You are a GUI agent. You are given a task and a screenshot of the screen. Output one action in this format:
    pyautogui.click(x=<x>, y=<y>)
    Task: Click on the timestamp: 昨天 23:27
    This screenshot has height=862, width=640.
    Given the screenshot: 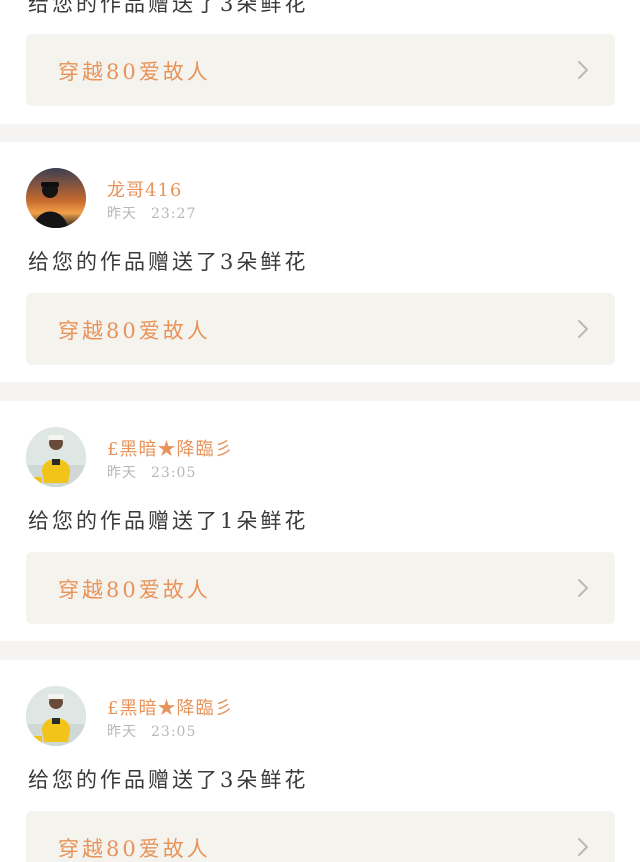 What is the action you would take?
    pyautogui.click(x=151, y=213)
    